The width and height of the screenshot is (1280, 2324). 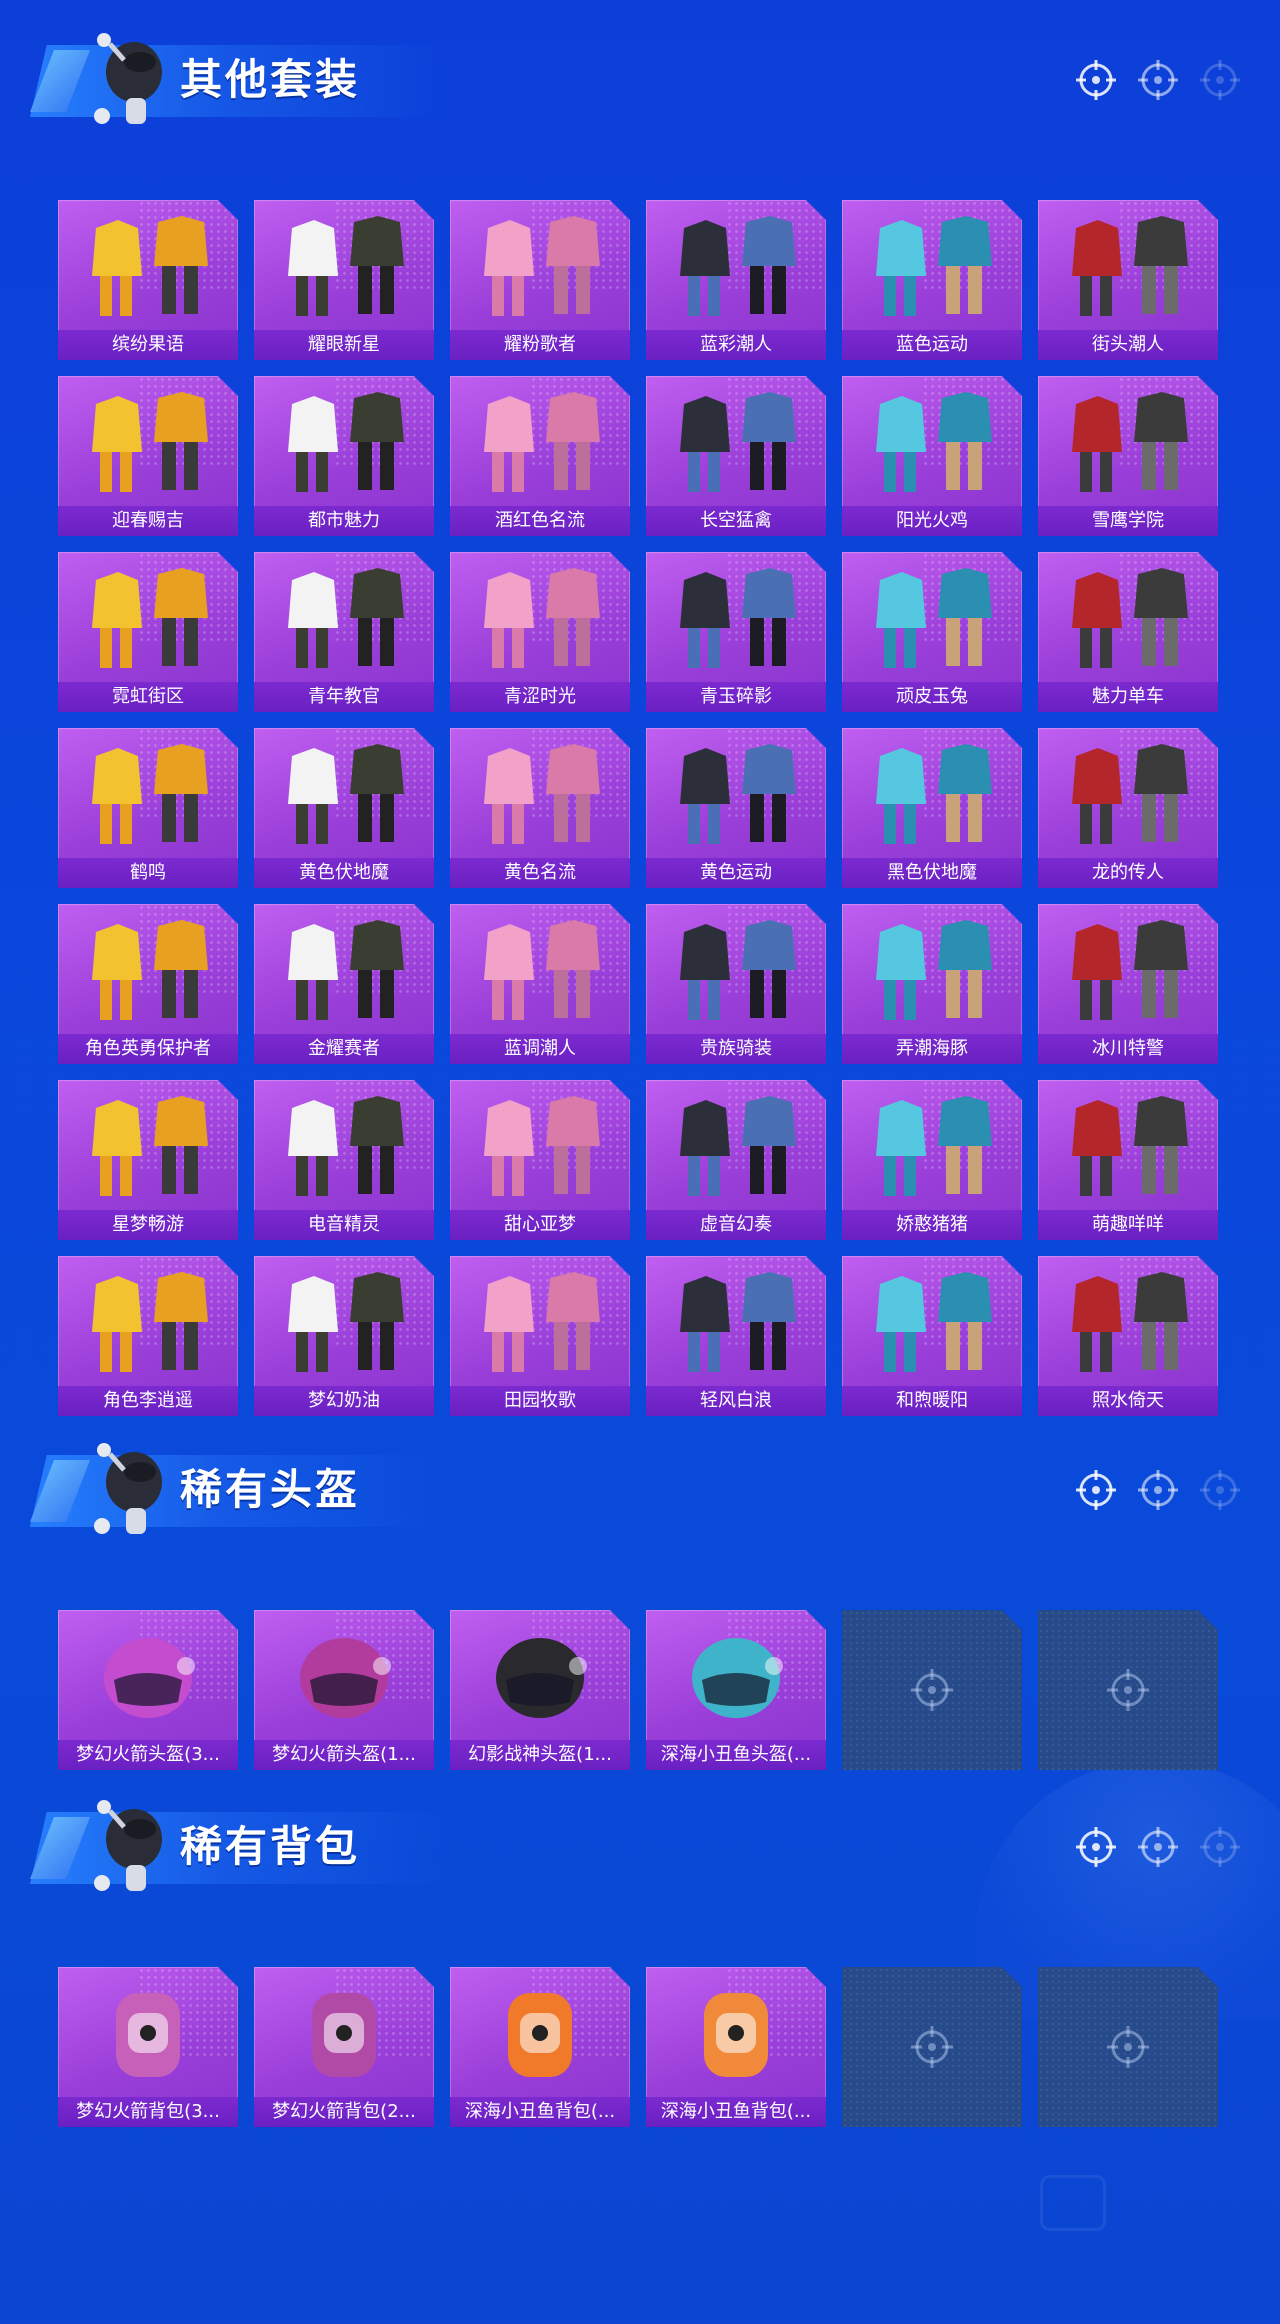 I want to click on outfit-card: 鹤鸣, so click(x=148, y=808).